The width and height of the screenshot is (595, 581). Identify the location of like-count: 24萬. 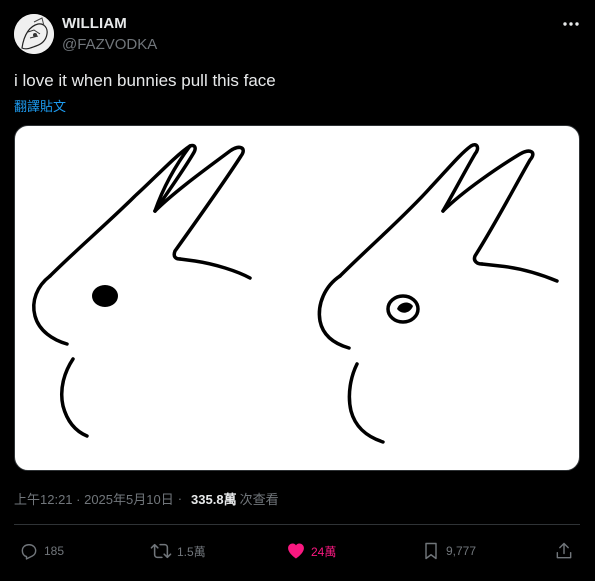
(324, 551).